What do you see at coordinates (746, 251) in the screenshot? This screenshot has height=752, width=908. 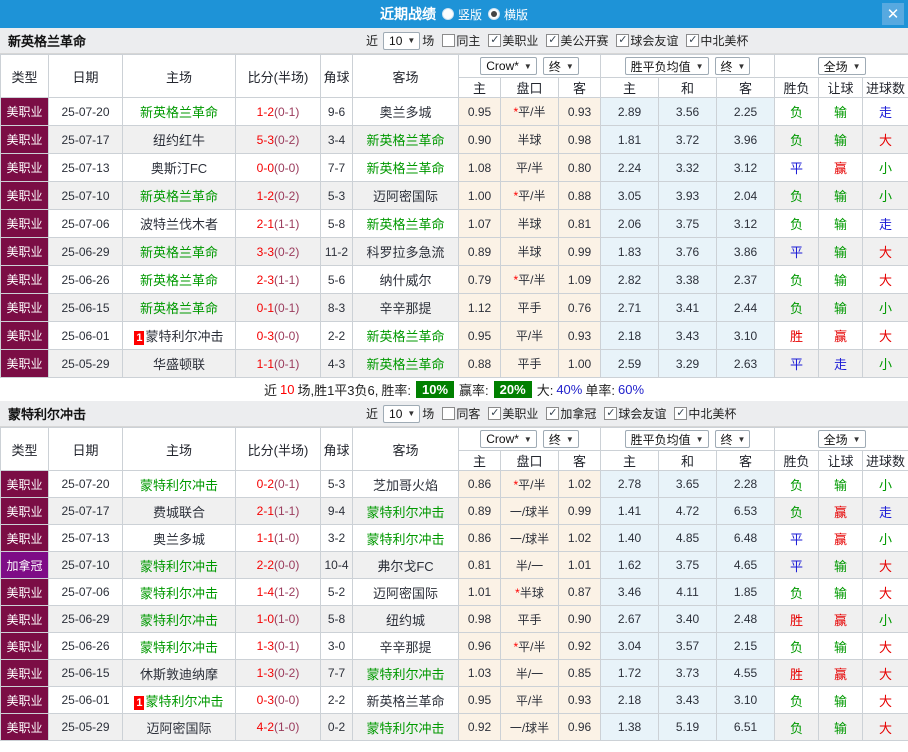 I see `mean-away-odds: 3.86` at bounding box center [746, 251].